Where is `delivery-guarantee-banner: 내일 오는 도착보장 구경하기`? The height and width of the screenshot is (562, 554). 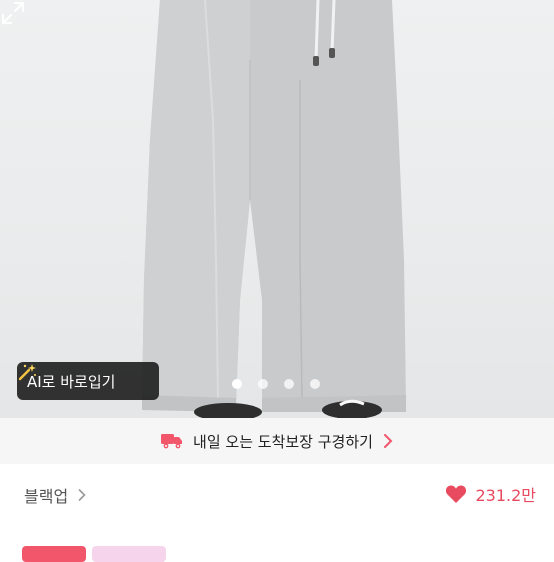 delivery-guarantee-banner: 내일 오는 도착보장 구경하기 is located at coordinates (277, 441).